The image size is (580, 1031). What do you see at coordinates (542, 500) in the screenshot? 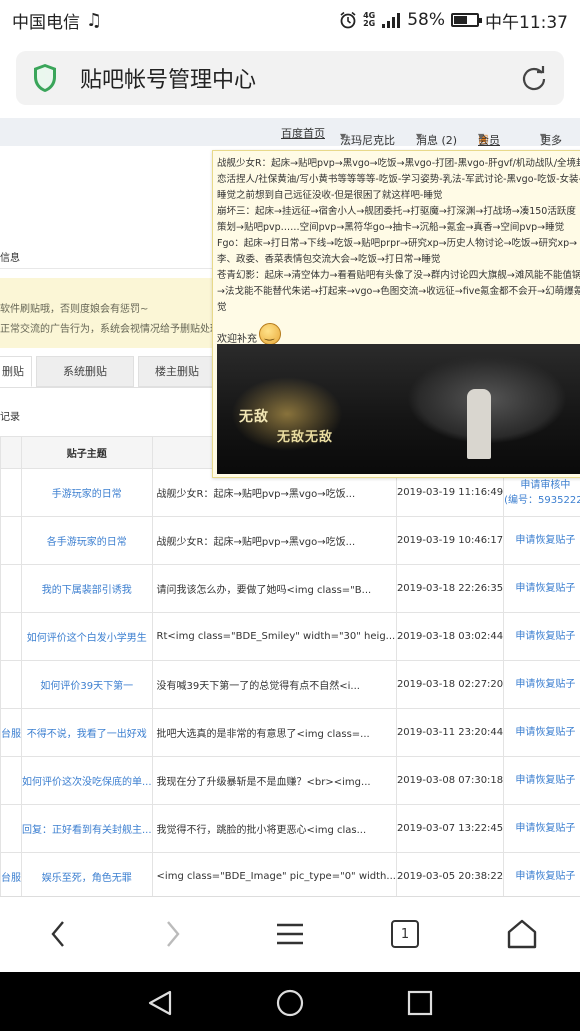
I see `row-action-id: (编号：5935222)` at bounding box center [542, 500].